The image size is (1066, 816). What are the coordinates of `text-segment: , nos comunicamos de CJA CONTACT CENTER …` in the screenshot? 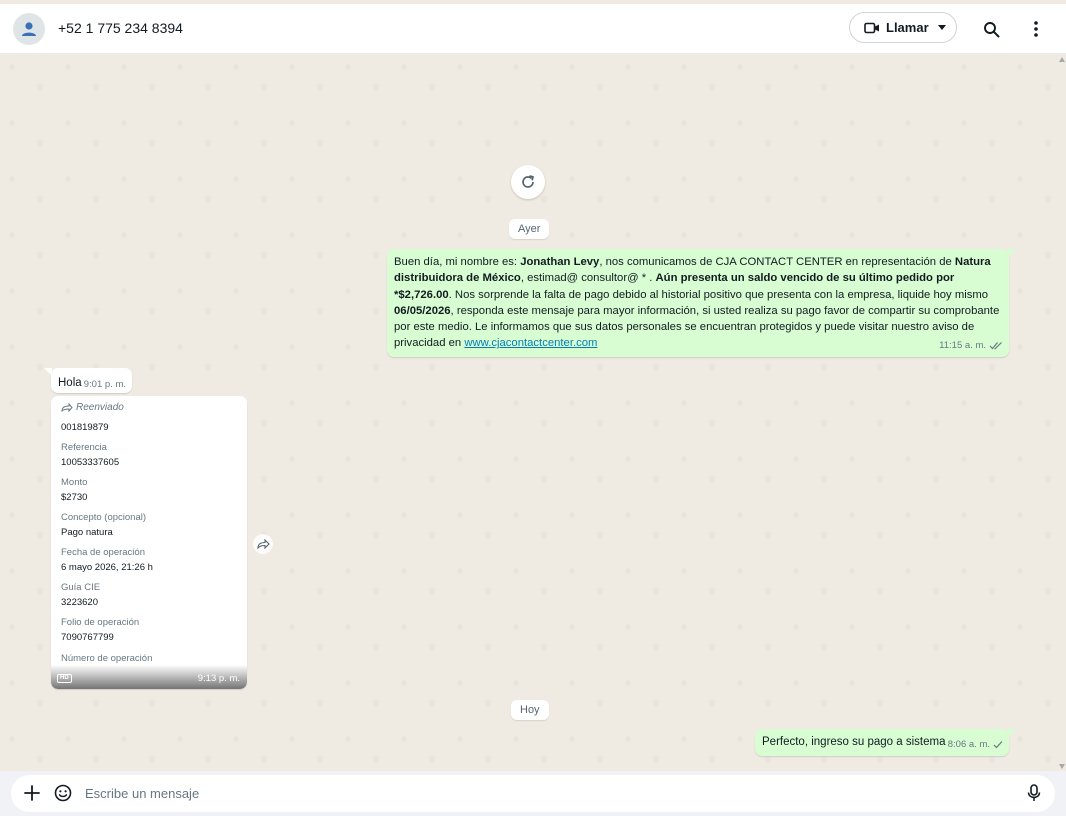 It's located at (777, 262).